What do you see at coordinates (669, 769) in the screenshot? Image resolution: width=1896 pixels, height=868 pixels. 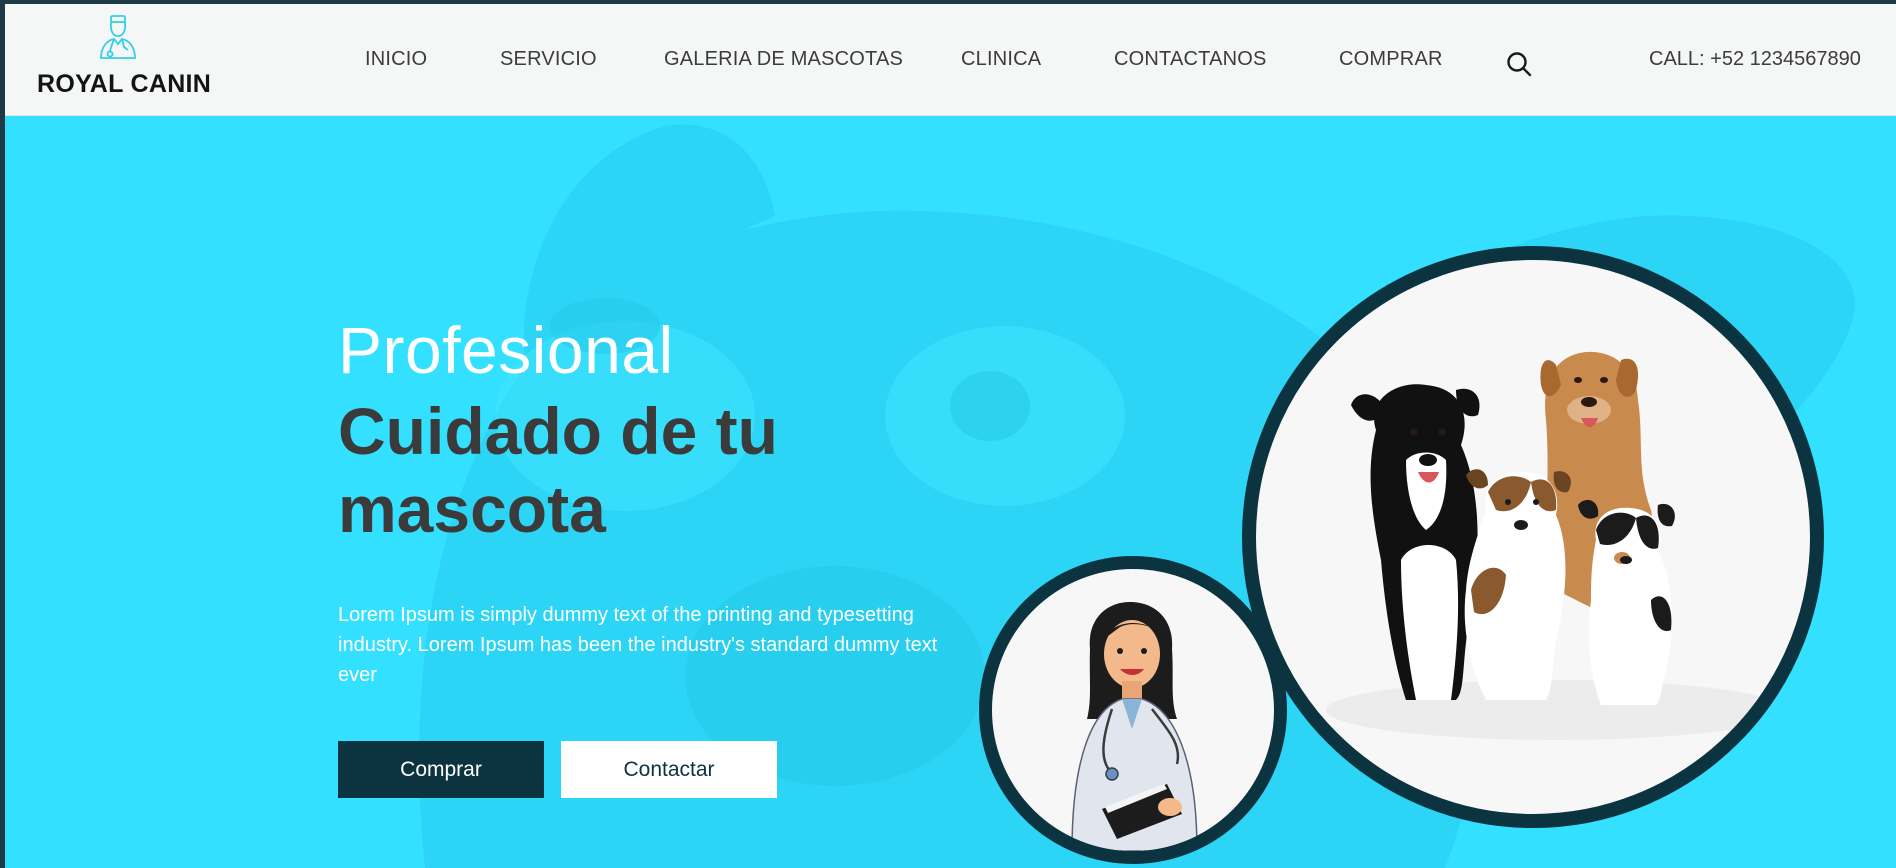 I see `contactar-button: Contactar` at bounding box center [669, 769].